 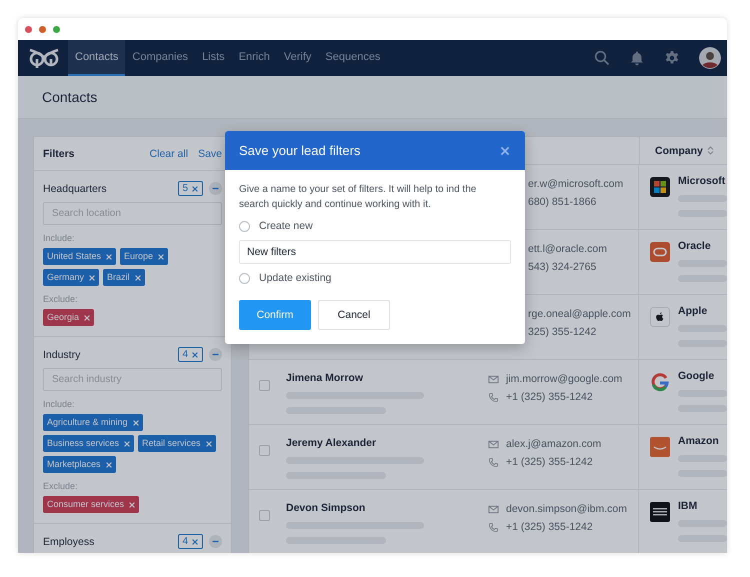 What do you see at coordinates (68, 542) in the screenshot?
I see `section-title: Employess` at bounding box center [68, 542].